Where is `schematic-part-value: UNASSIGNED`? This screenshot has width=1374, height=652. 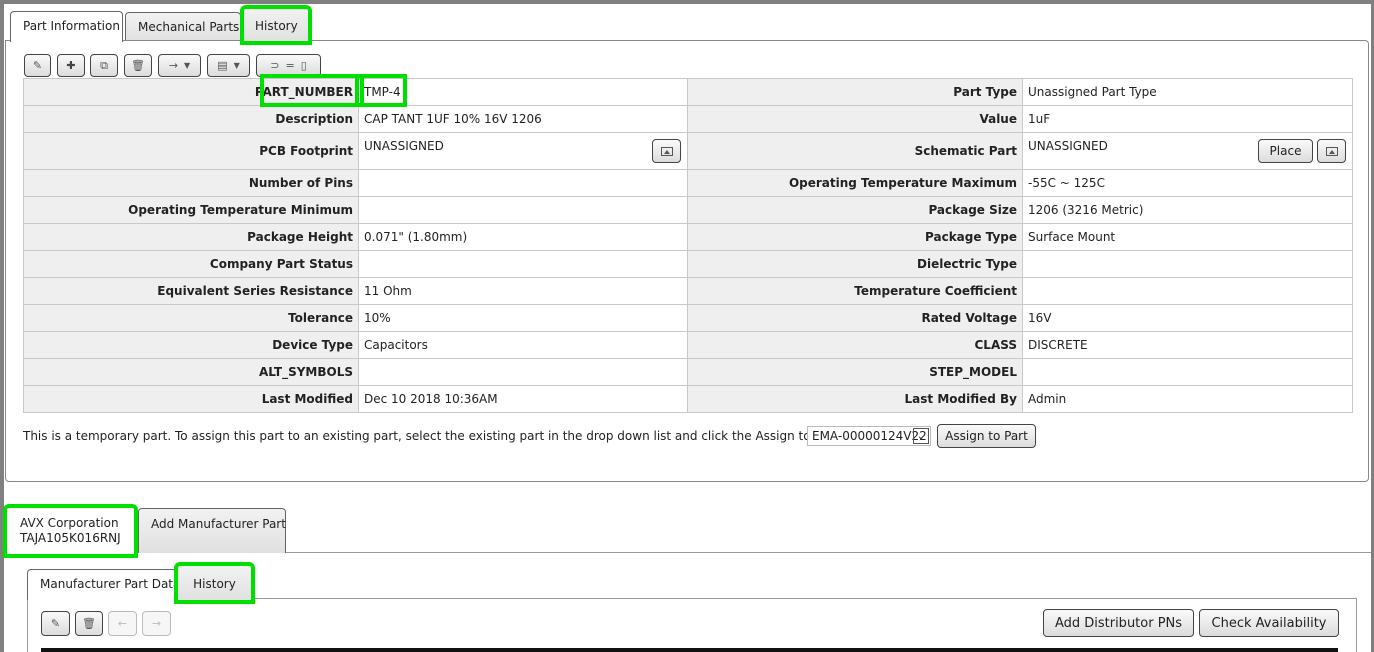 schematic-part-value: UNASSIGNED is located at coordinates (1068, 146).